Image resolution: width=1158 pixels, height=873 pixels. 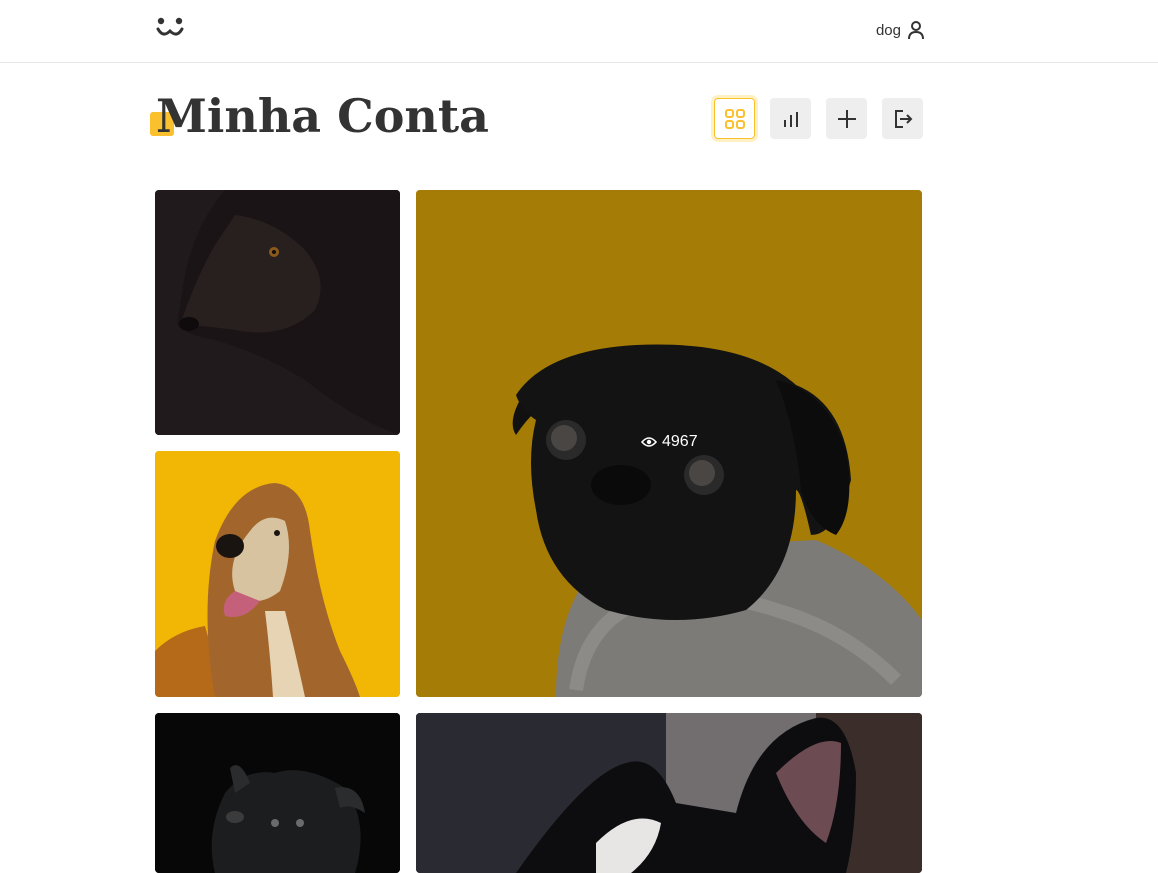 I want to click on logout-icon, so click(x=903, y=118).